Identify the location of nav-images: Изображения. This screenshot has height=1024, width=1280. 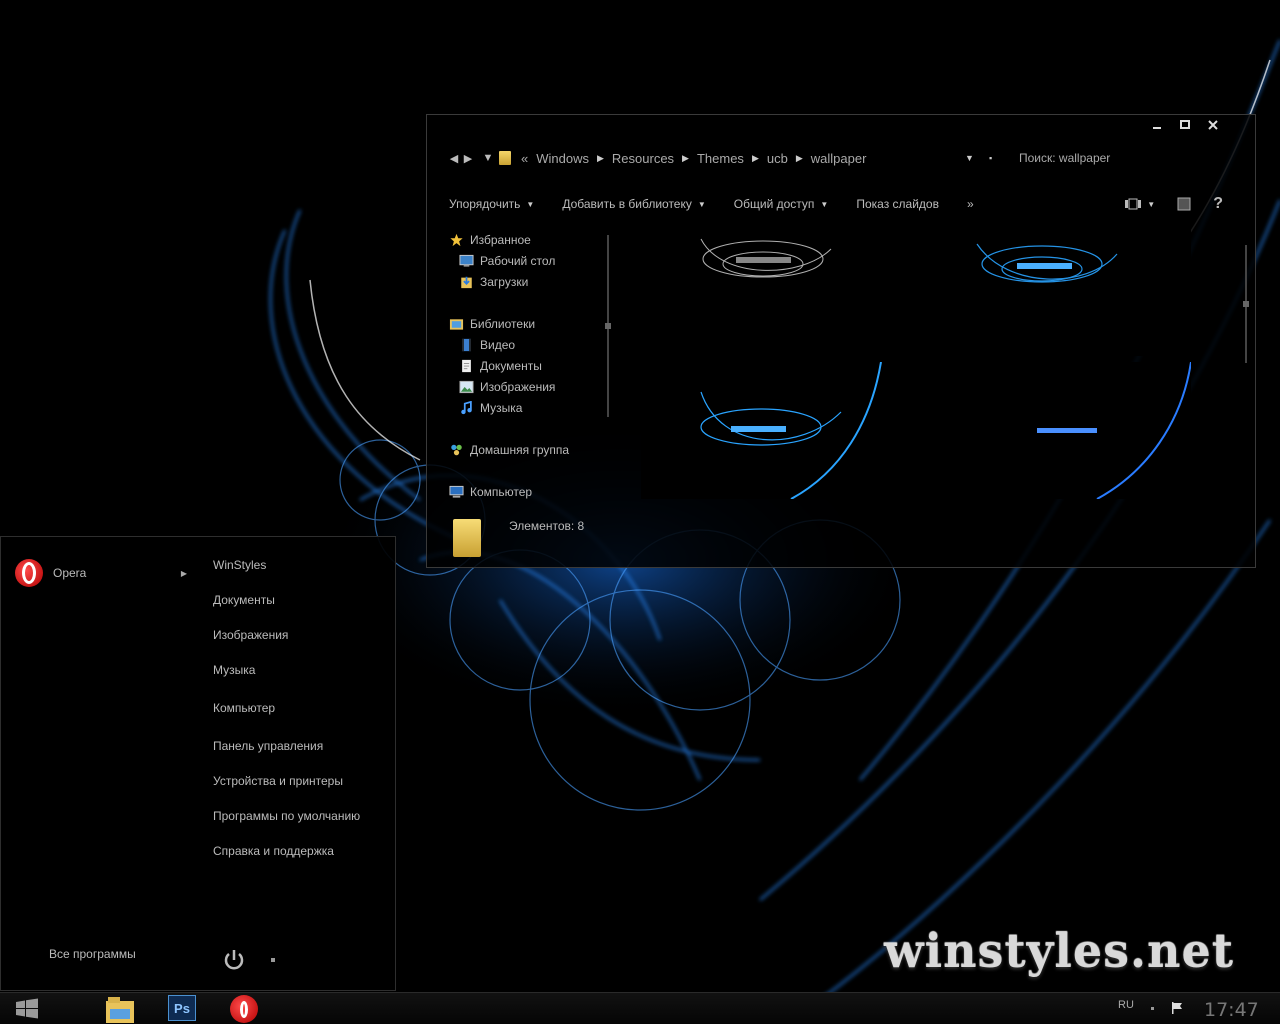
(534, 386).